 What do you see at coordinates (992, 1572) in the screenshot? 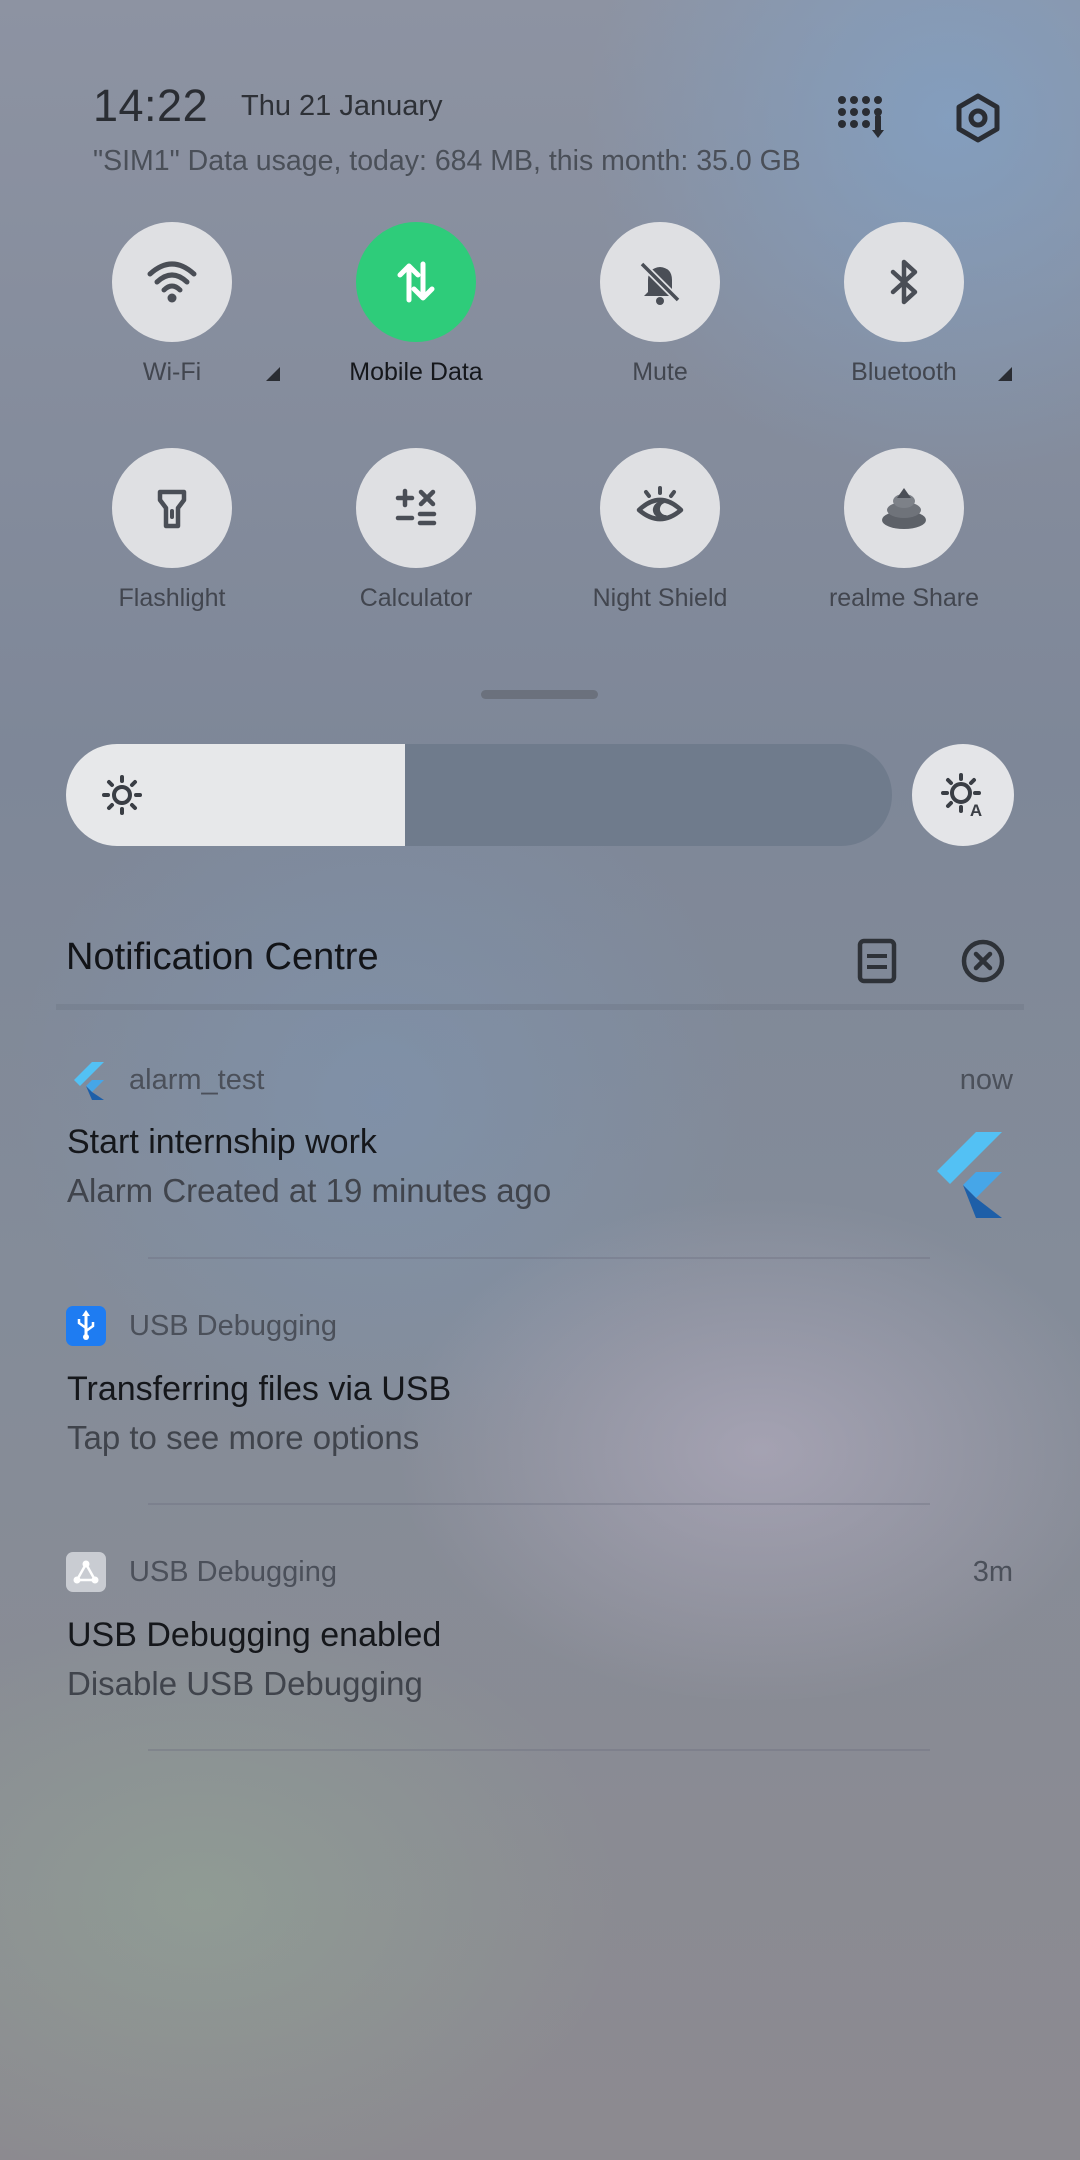
I see `notification-time: 3m` at bounding box center [992, 1572].